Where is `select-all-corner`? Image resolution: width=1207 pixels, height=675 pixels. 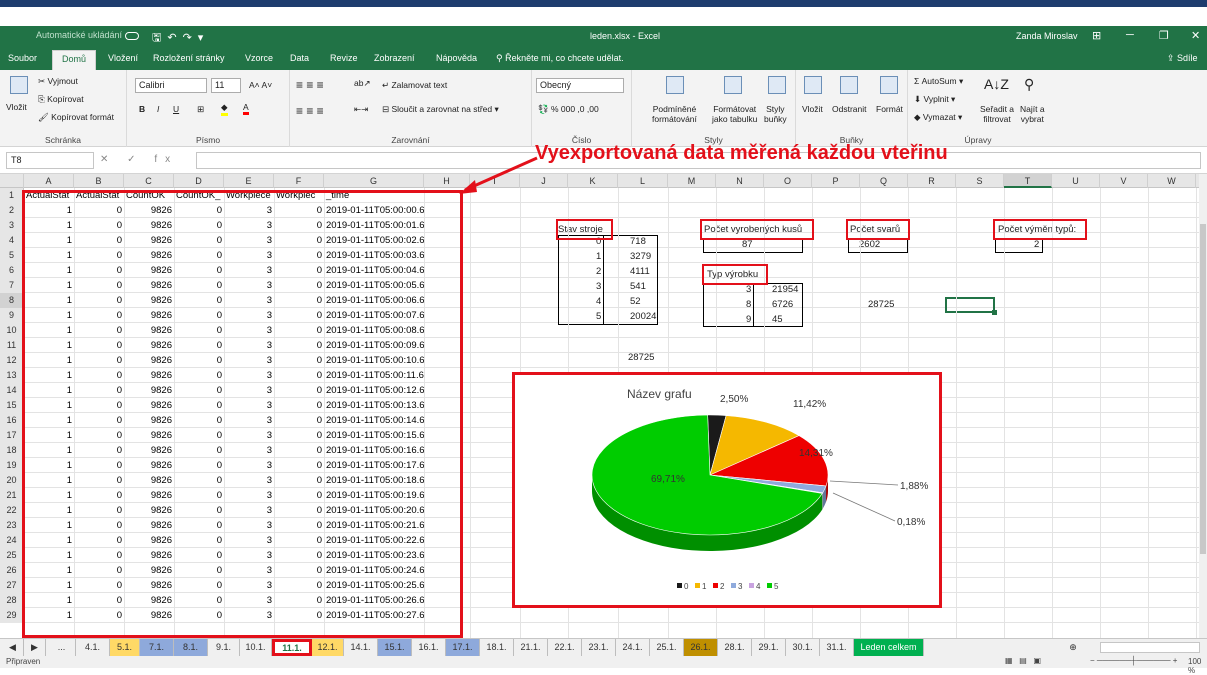
select-all-corner is located at coordinates (12, 181).